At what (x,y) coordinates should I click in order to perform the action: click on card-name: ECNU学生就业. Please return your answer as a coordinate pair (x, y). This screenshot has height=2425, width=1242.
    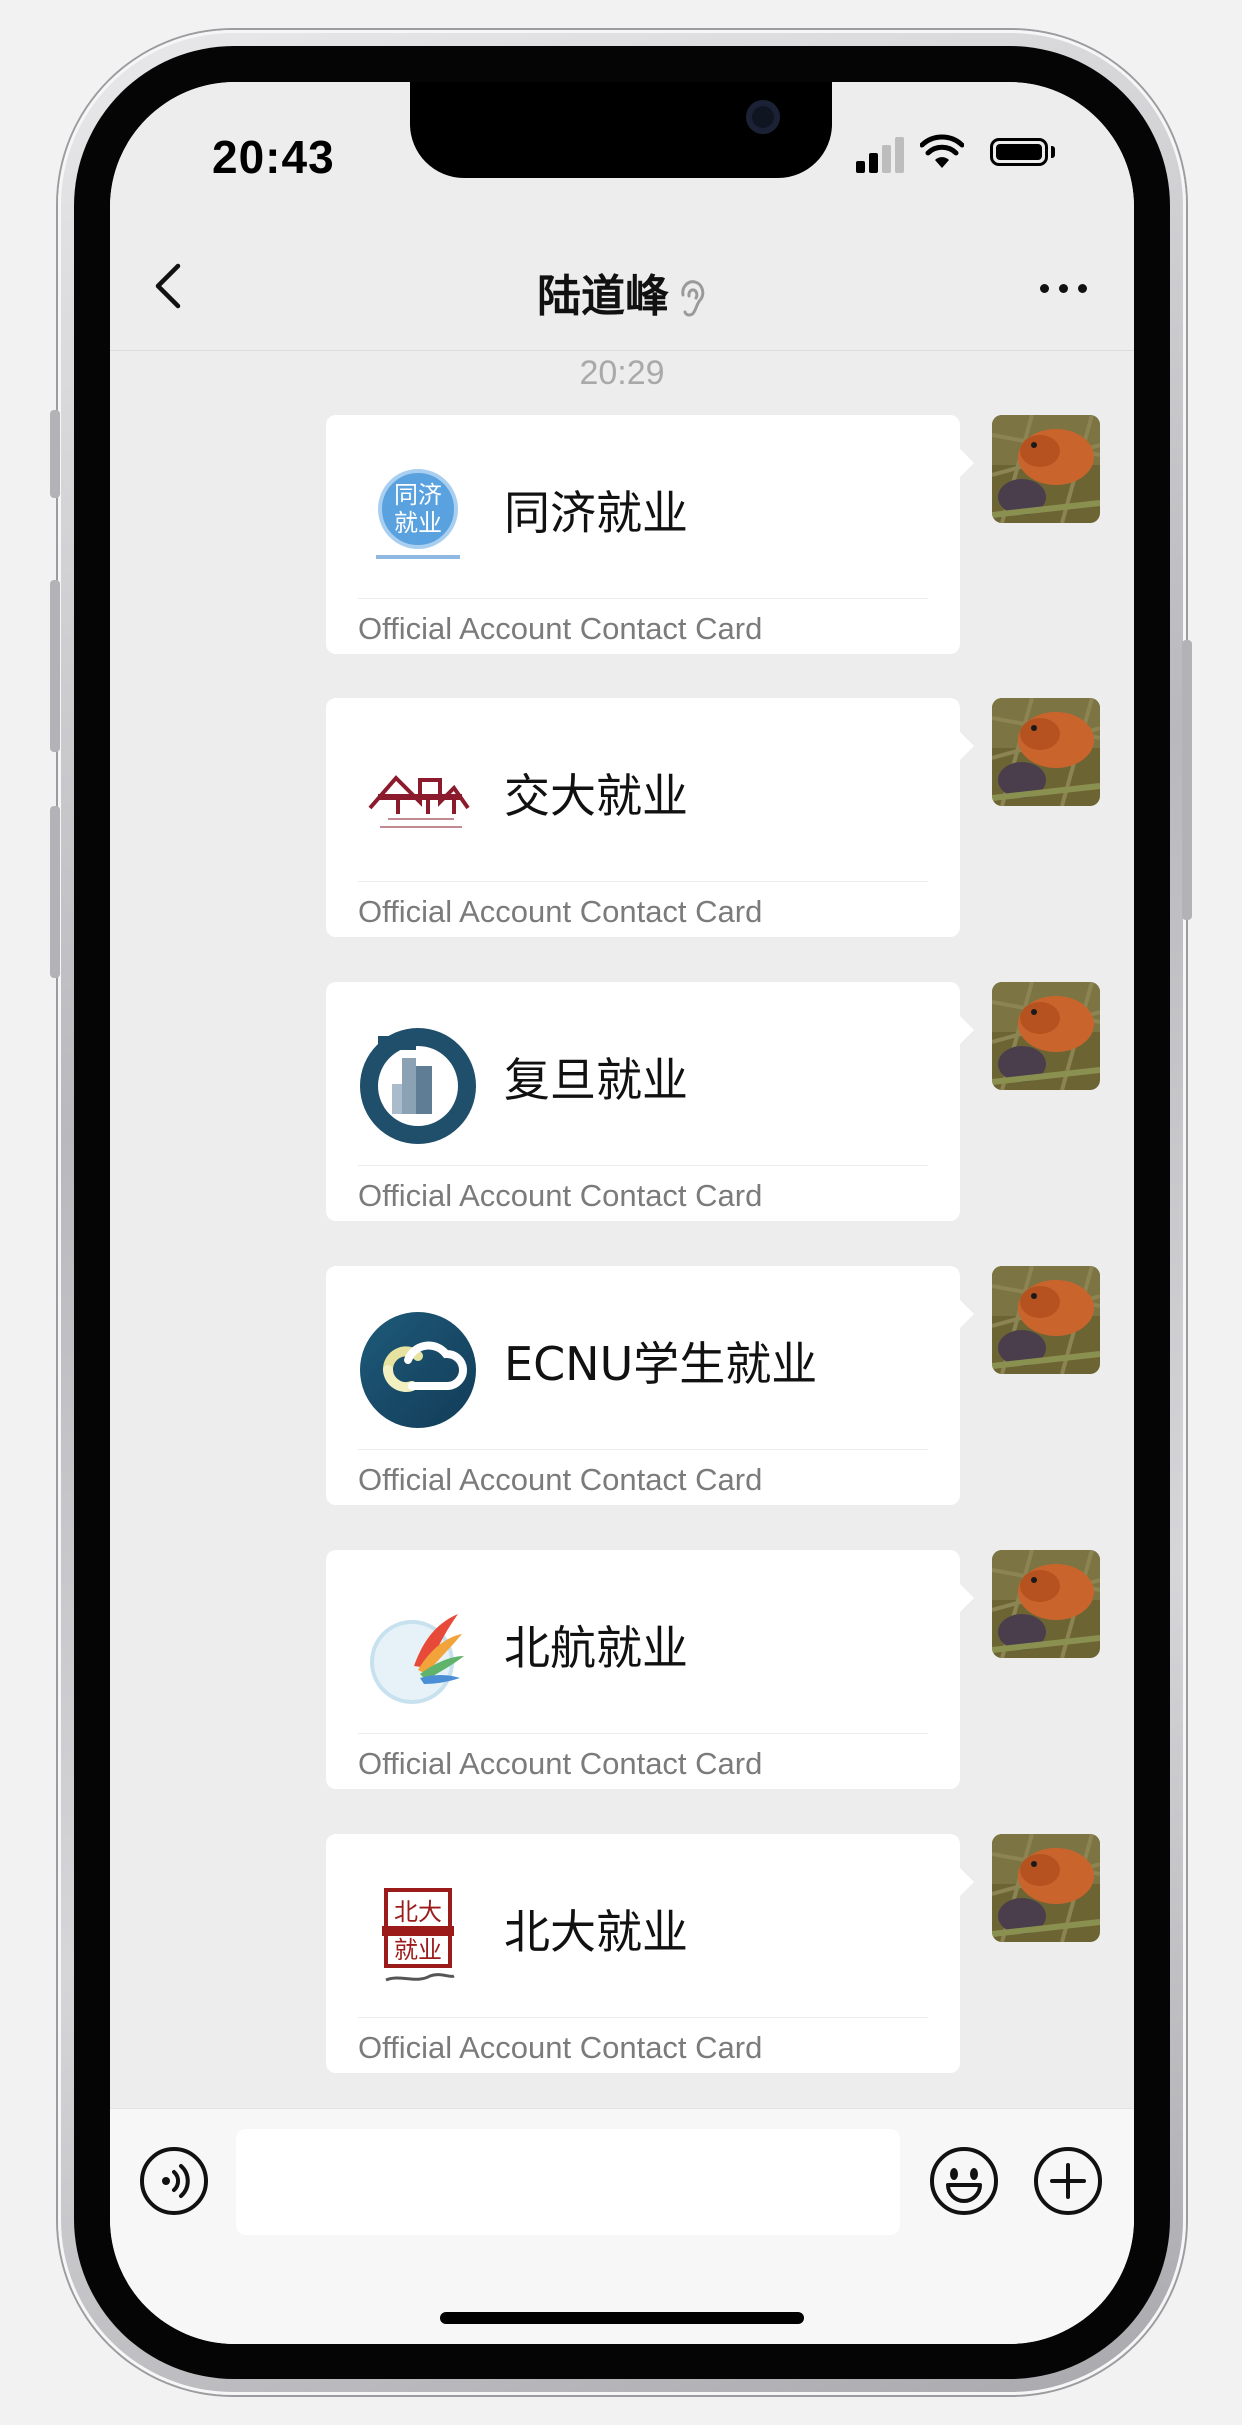
    Looking at the image, I should click on (661, 1364).